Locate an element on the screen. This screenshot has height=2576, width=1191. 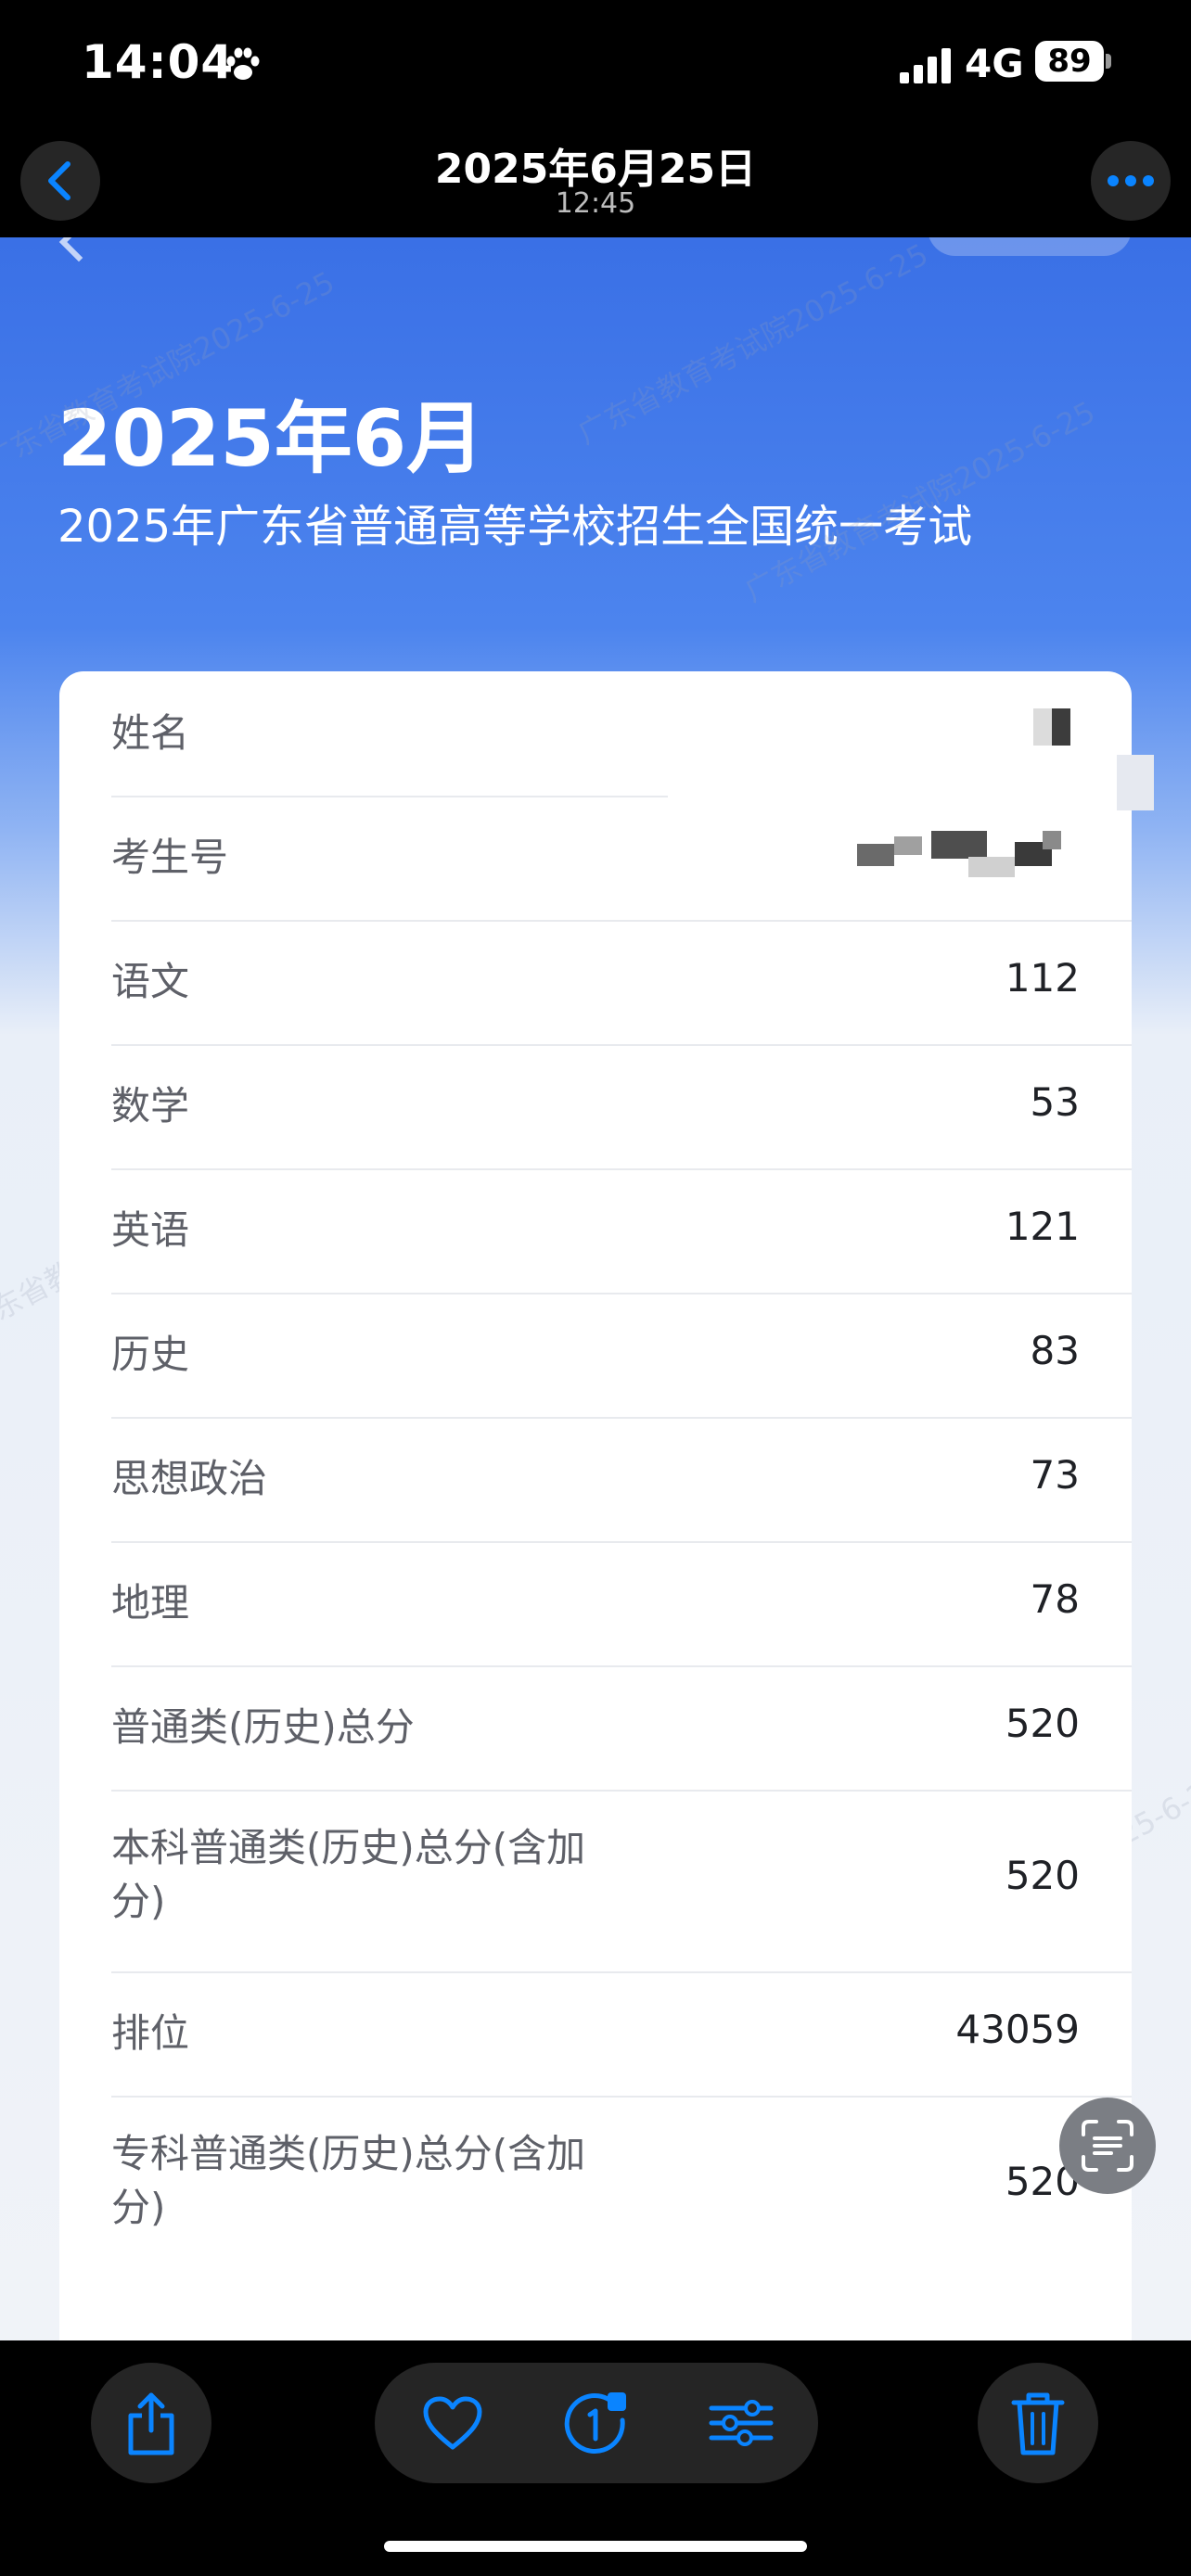
score-row-total: 普通类(历史)总分 520 is located at coordinates (595, 1727).